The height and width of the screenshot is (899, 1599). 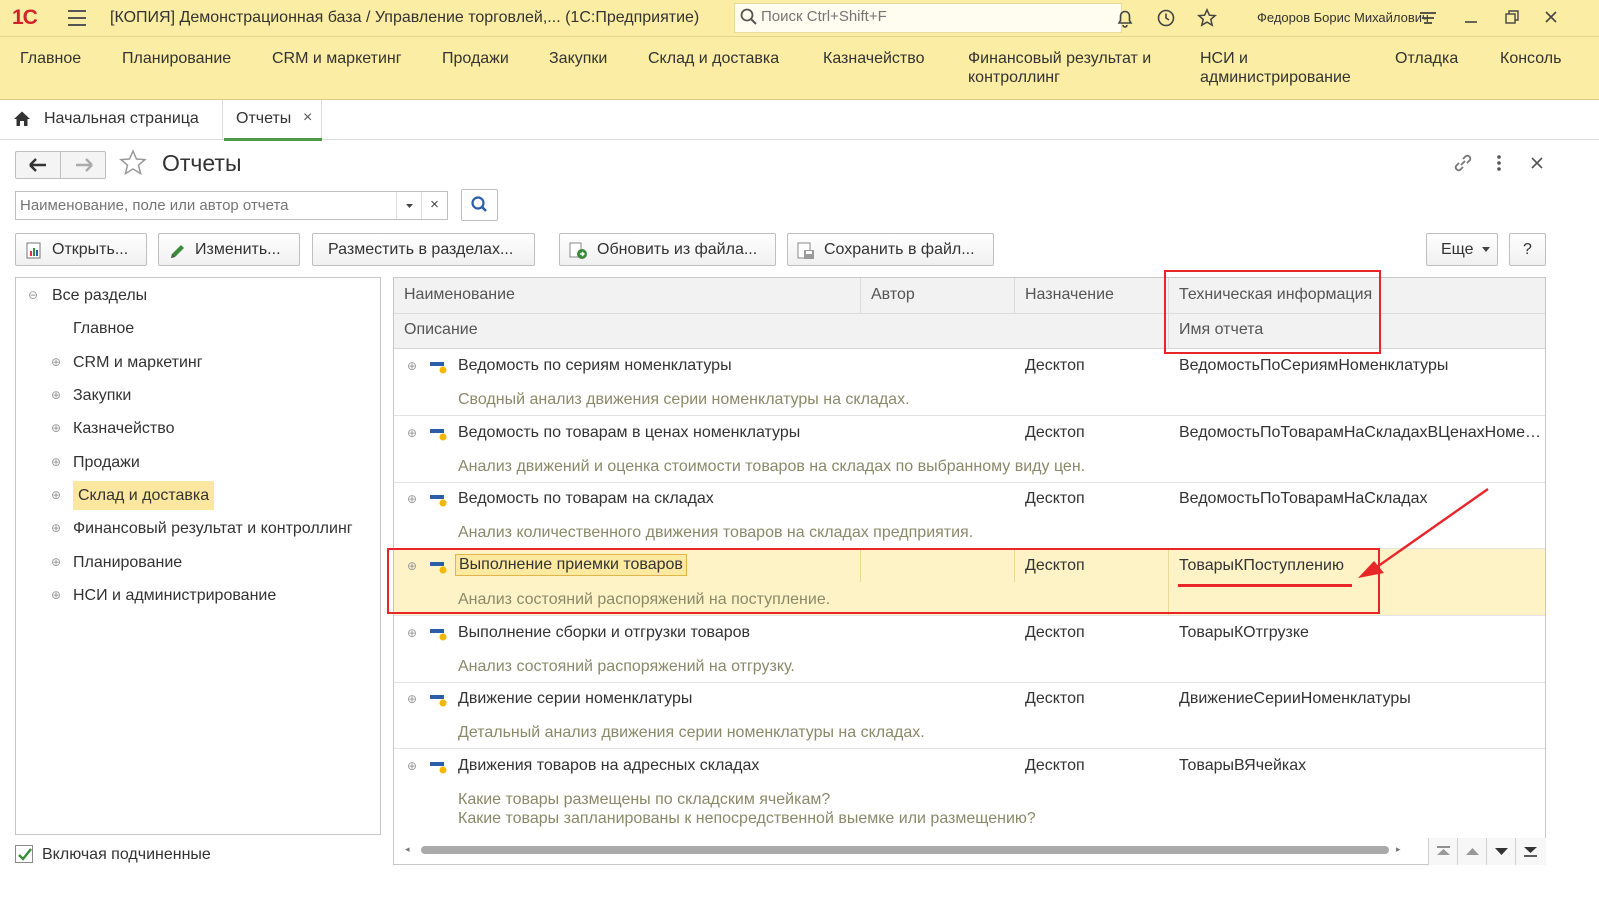 What do you see at coordinates (87, 296) in the screenshot?
I see `tree-root: ⊖ Все разделы` at bounding box center [87, 296].